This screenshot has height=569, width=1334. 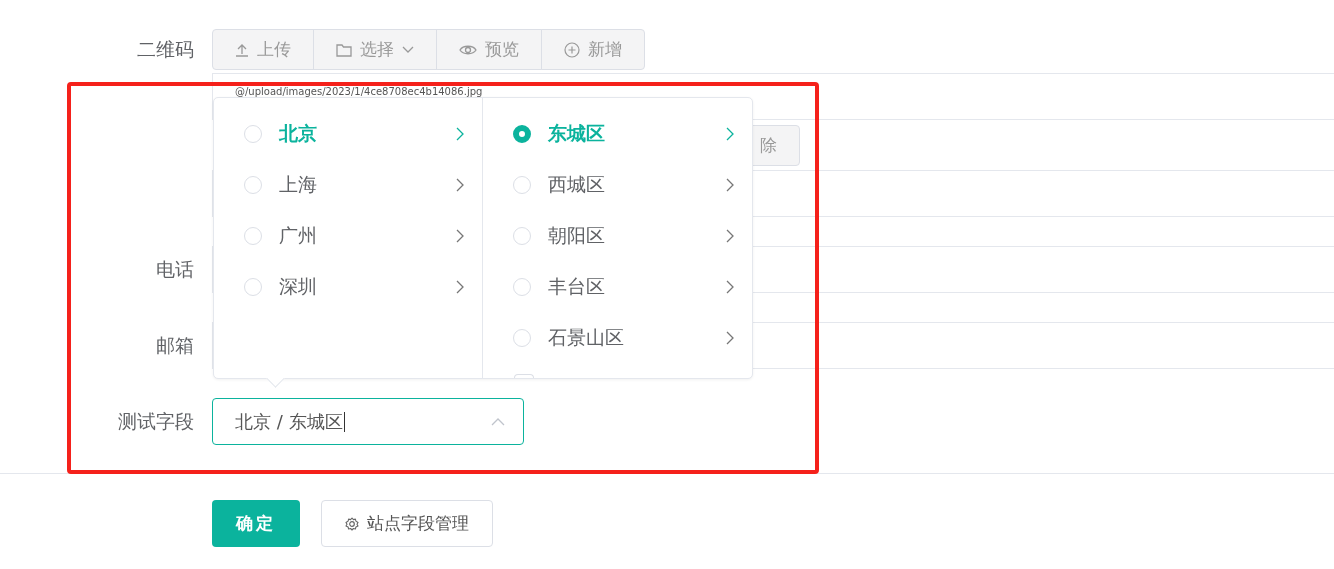 What do you see at coordinates (175, 345) in the screenshot?
I see `field-label: 邮箱` at bounding box center [175, 345].